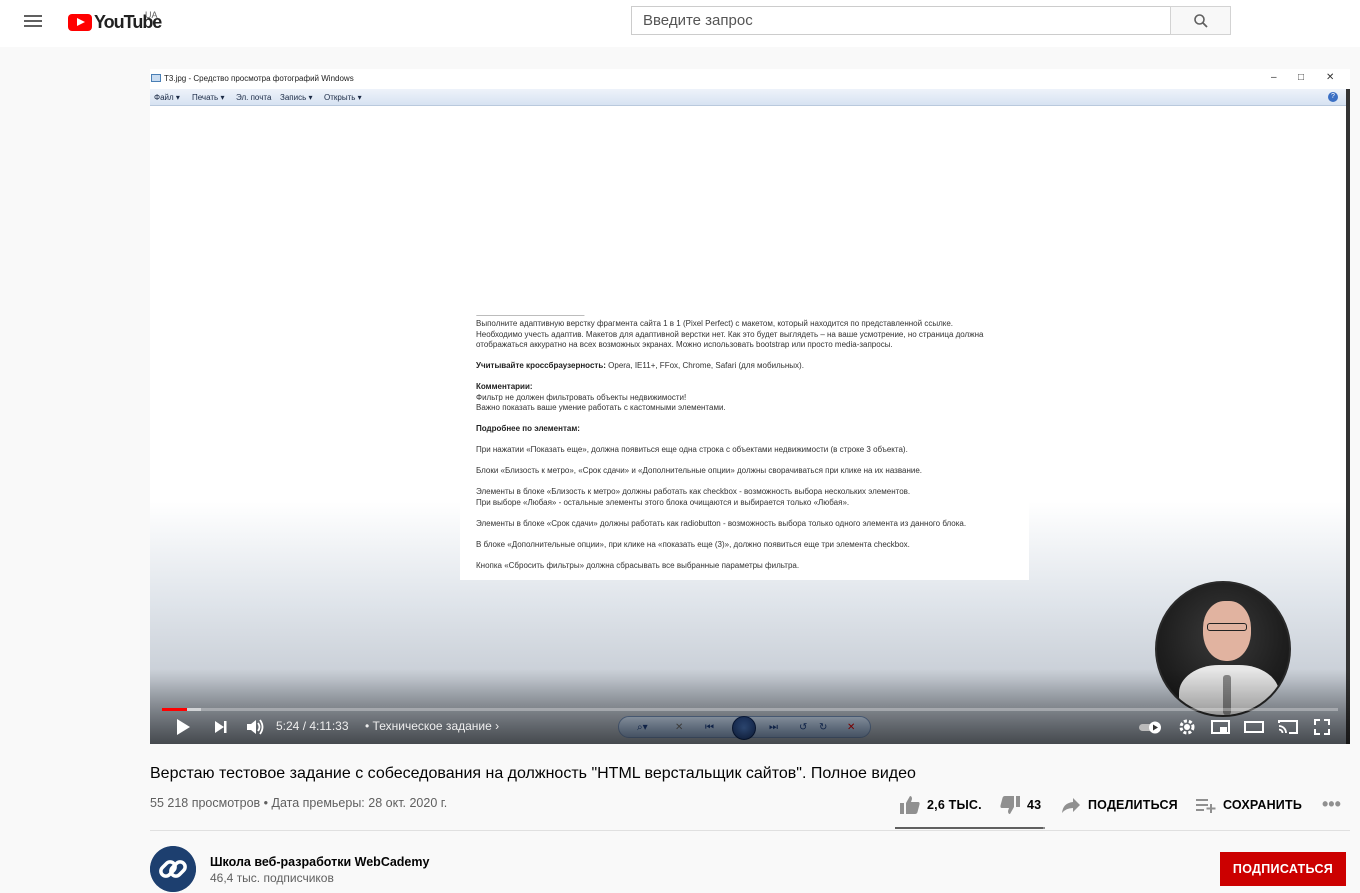  Describe the element at coordinates (34, 21) in the screenshot. I see `hamburger-menu-icon` at that location.